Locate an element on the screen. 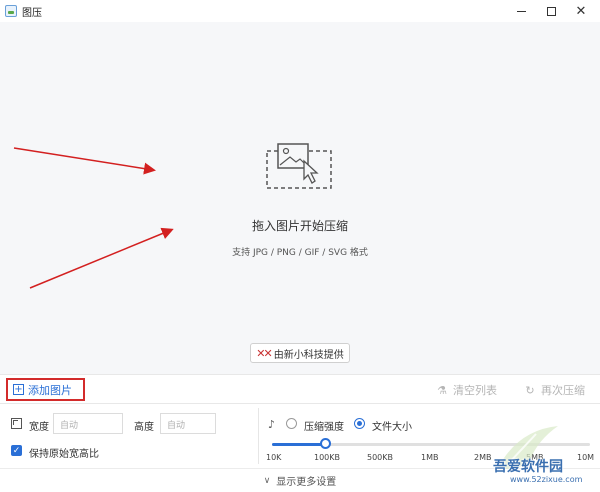 The image size is (600, 492). slider-tick: 100KB is located at coordinates (327, 457).